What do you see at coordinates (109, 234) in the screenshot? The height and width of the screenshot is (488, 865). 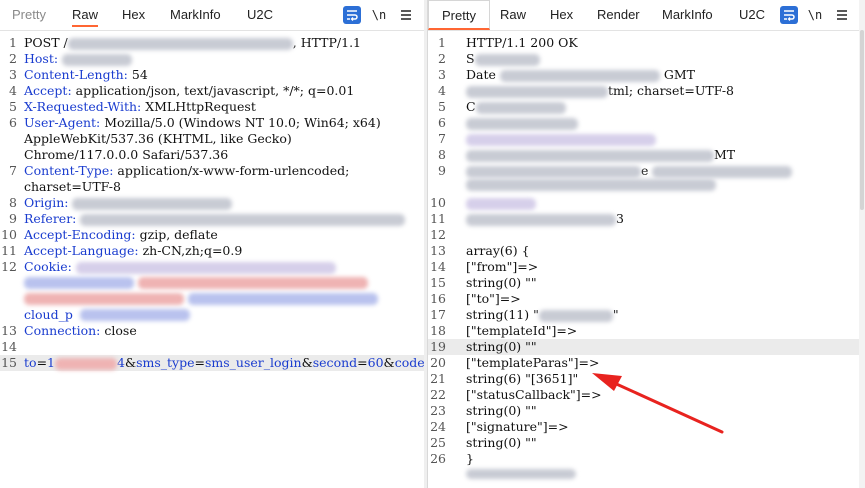 I see `request-line-10: 10 Accept-Encoding: gzip, deflate` at bounding box center [109, 234].